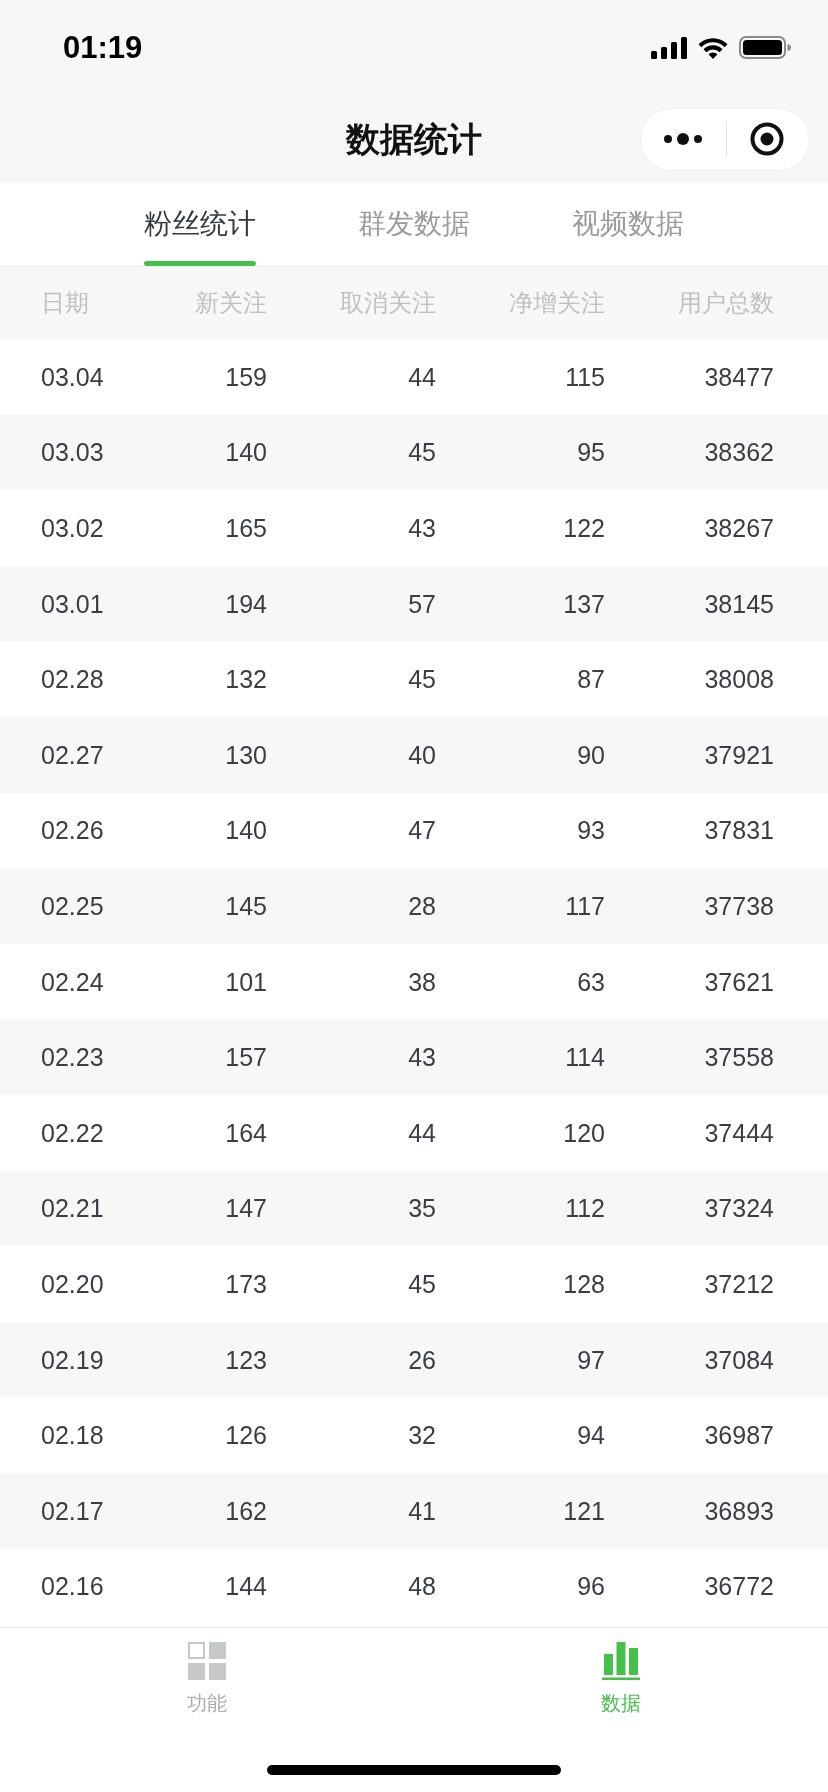 This screenshot has width=828, height=1792. I want to click on table-cell: 157, so click(246, 1057).